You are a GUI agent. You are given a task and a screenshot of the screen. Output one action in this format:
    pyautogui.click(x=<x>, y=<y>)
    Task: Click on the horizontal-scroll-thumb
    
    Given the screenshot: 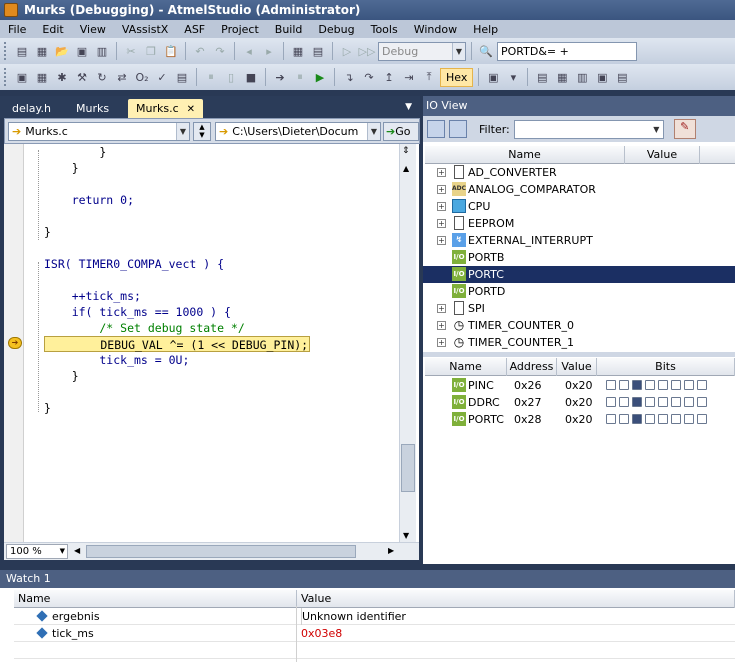 What is the action you would take?
    pyautogui.click(x=221, y=551)
    